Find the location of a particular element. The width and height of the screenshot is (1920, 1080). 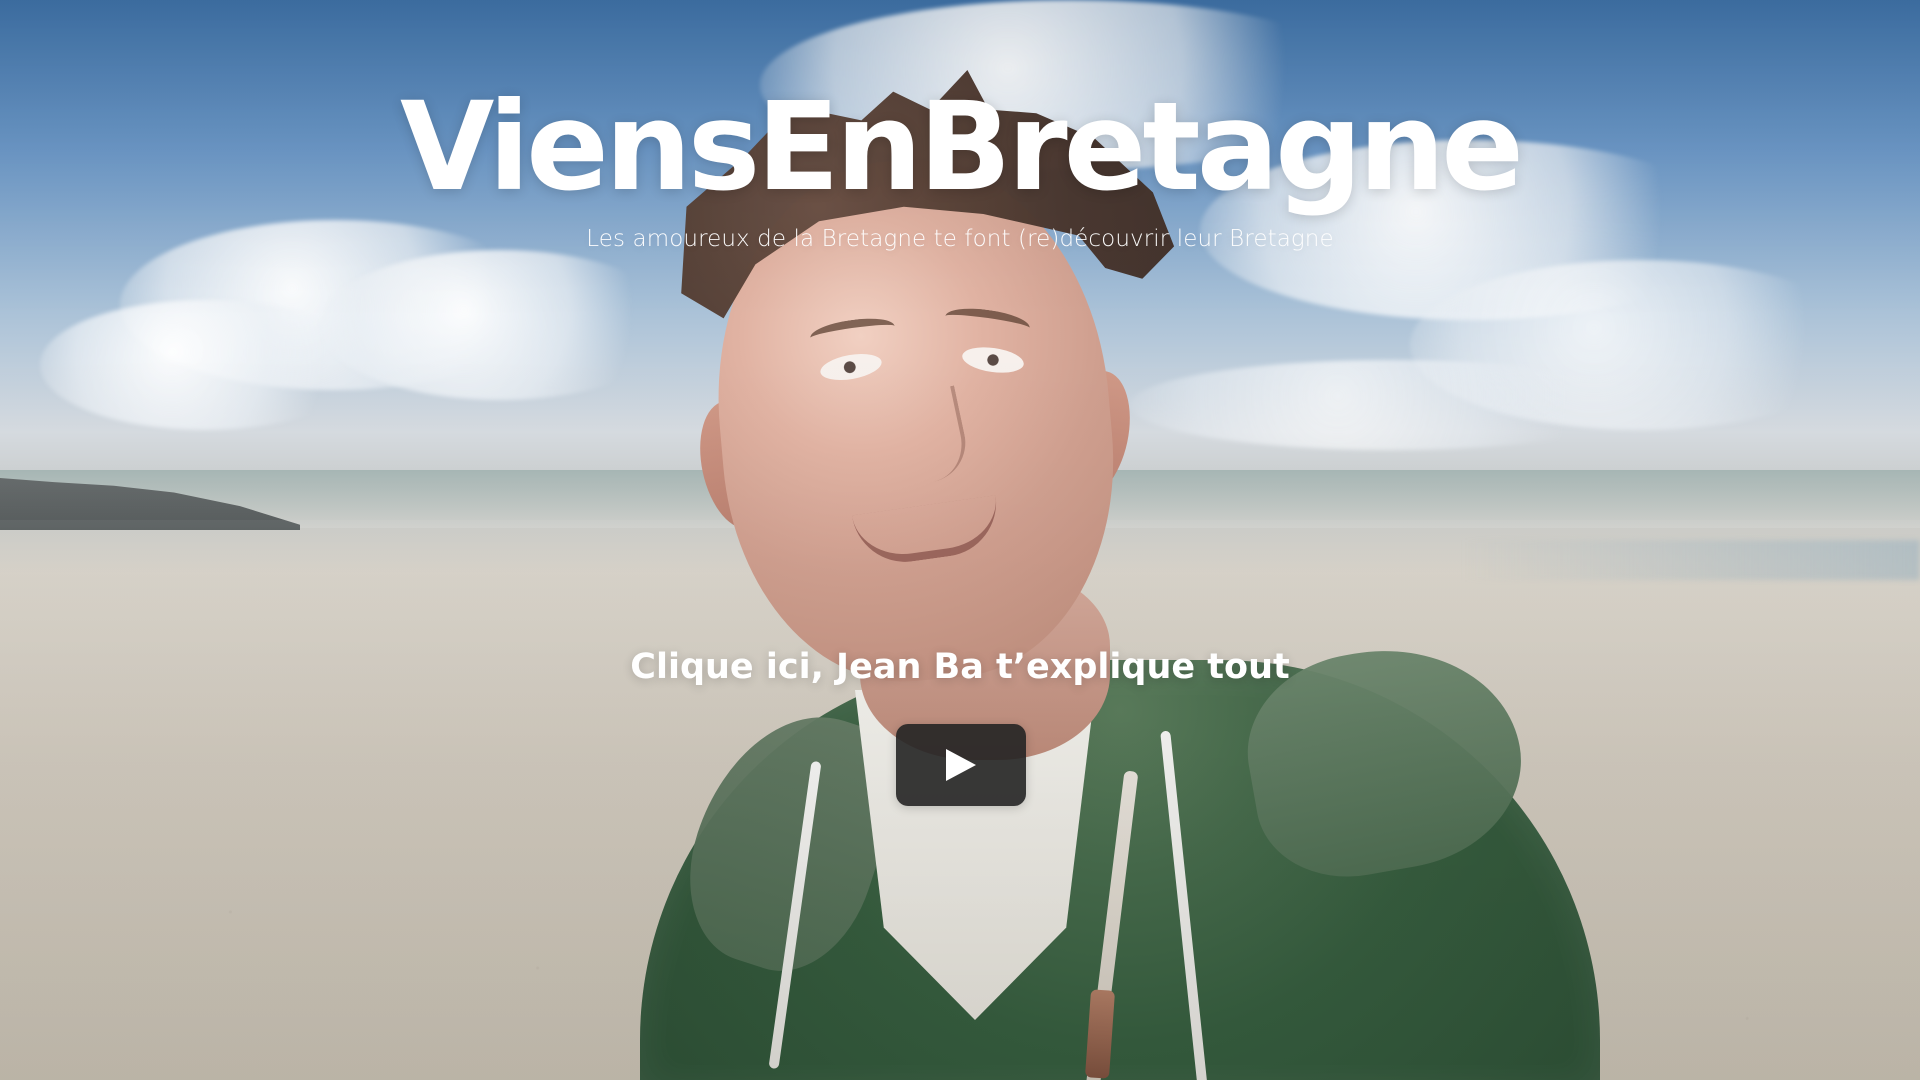

play-video-button is located at coordinates (961, 765).